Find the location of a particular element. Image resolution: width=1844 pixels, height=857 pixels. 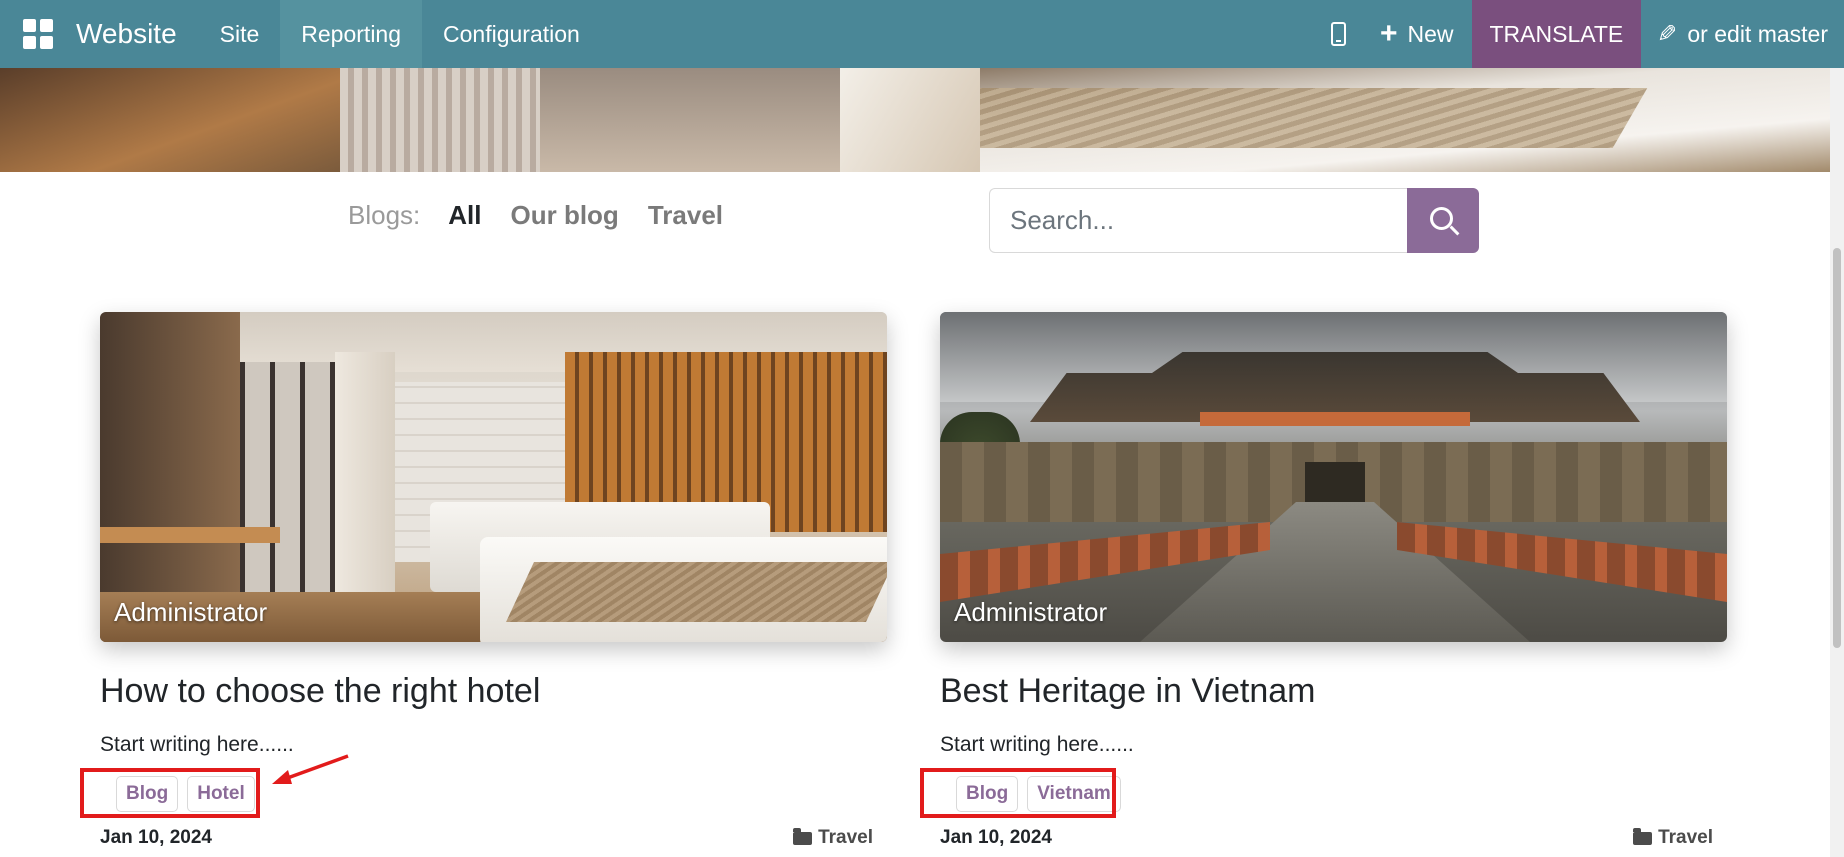

menu-reporting: Reporting is located at coordinates (351, 34).